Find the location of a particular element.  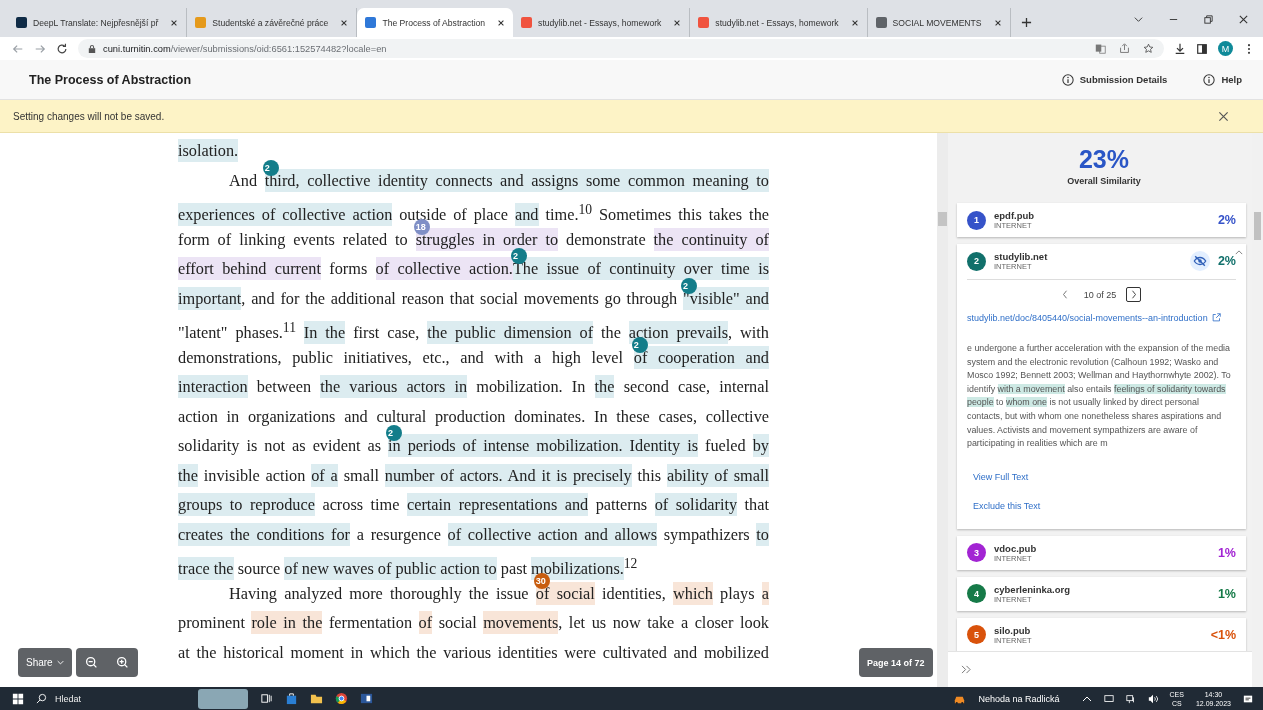

browser-tab: The Process of Abstraction is located at coordinates (435, 22).